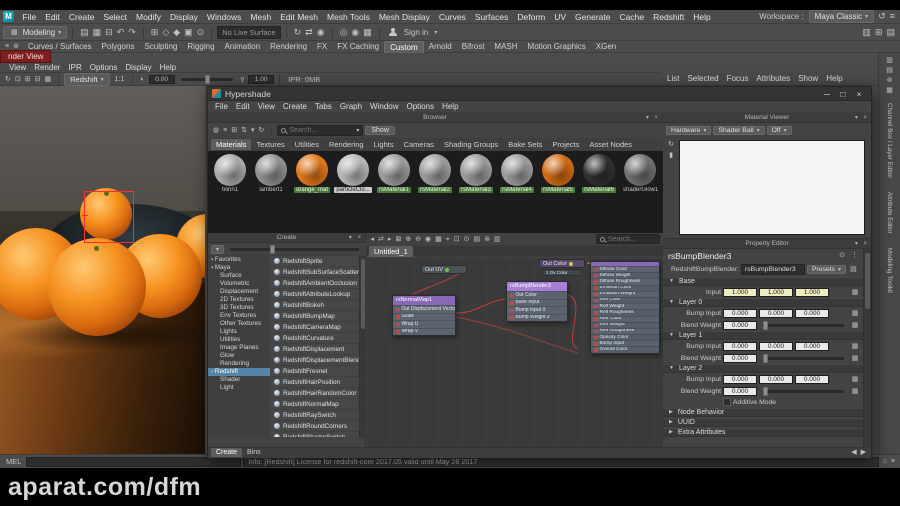 The image size is (900, 506). What do you see at coordinates (776, 346) in the screenshot?
I see `bump-input-y-field` at bounding box center [776, 346].